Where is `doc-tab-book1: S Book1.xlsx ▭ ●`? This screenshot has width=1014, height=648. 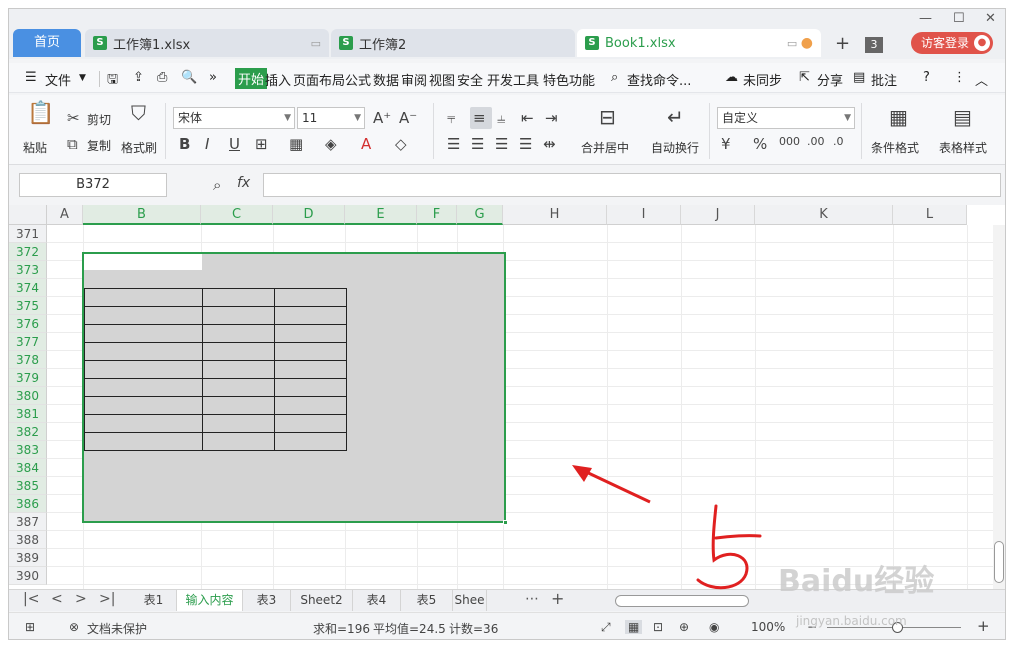 doc-tab-book1: S Book1.xlsx ▭ ● is located at coordinates (699, 43).